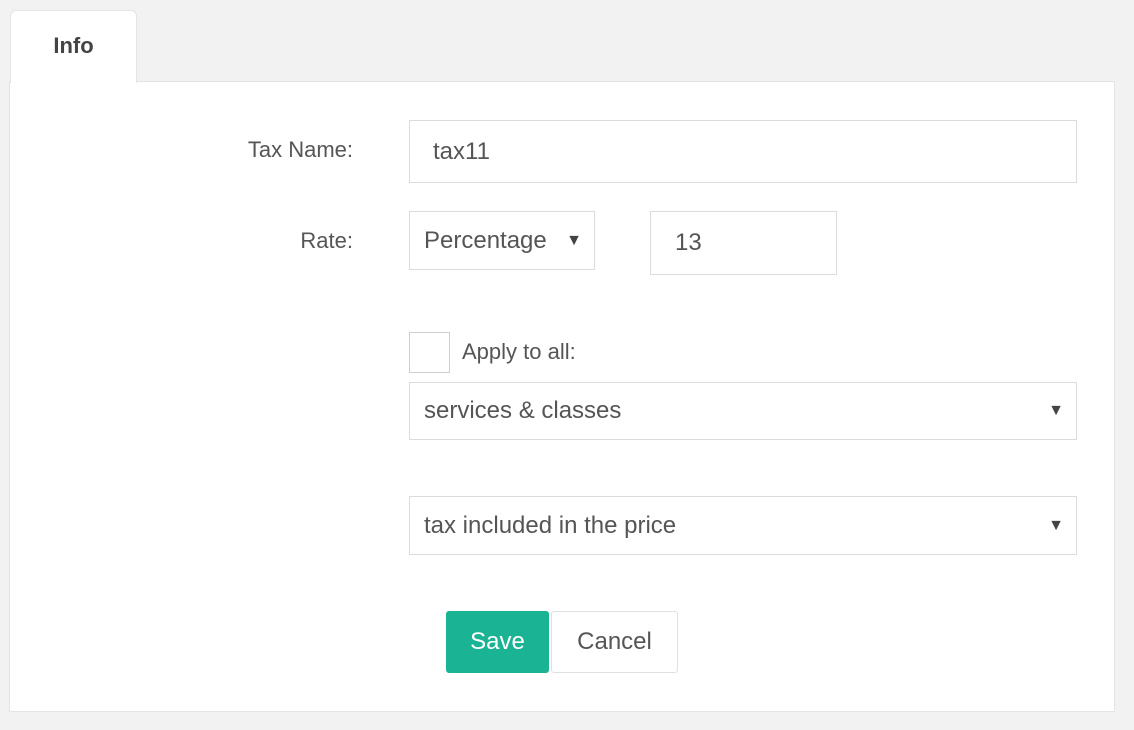 Image resolution: width=1134 pixels, height=730 pixels. I want to click on rate-type-value: Percentage, so click(485, 240).